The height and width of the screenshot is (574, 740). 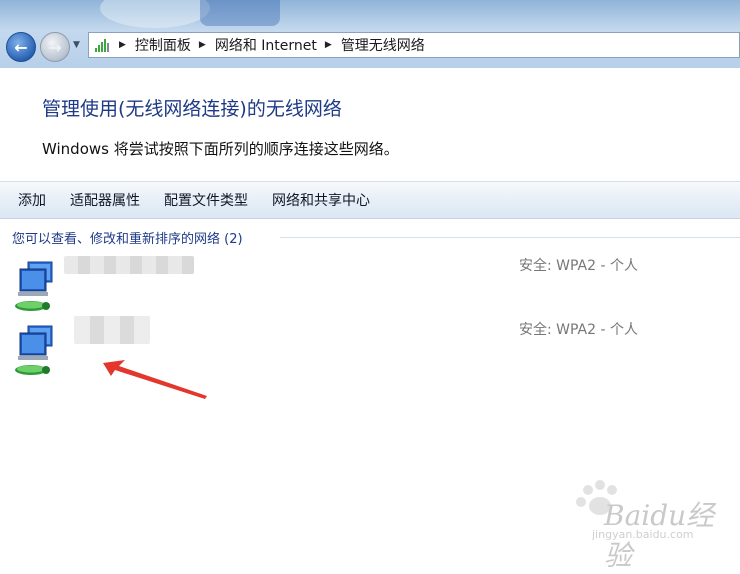 What do you see at coordinates (383, 45) in the screenshot?
I see `breadcrumb-manage-wireless: 管理无线网络` at bounding box center [383, 45].